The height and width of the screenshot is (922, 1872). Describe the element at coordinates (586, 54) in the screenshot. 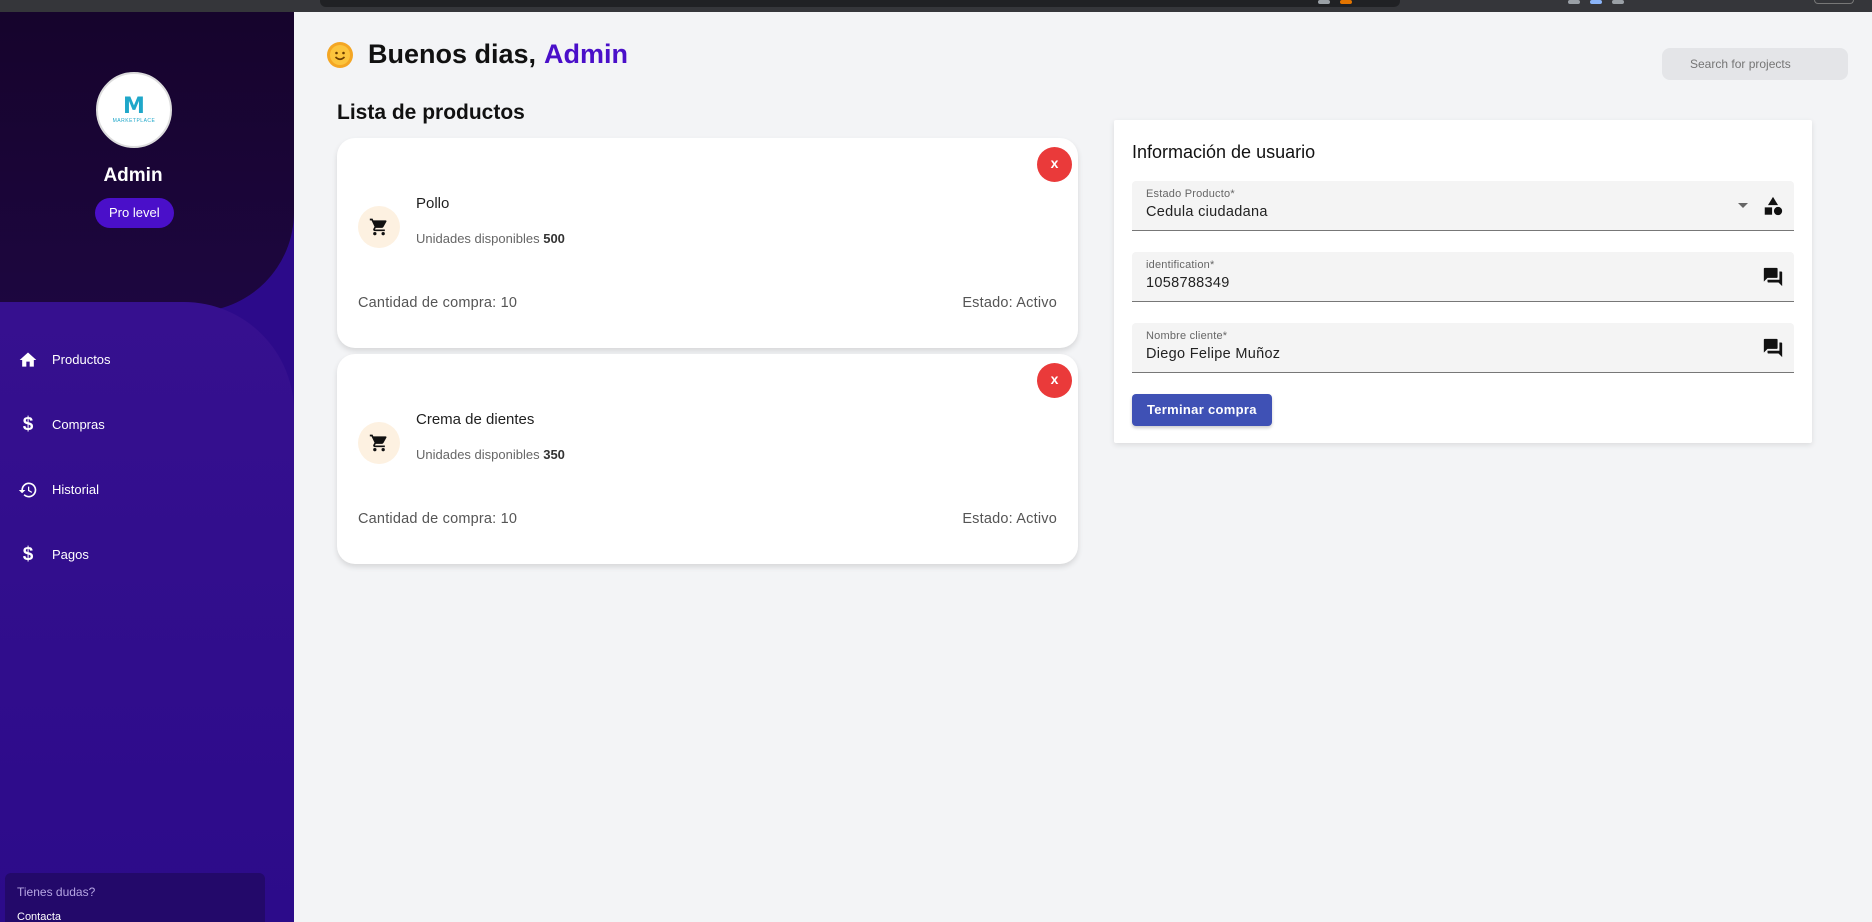

I see `greeting-user: Admin` at that location.